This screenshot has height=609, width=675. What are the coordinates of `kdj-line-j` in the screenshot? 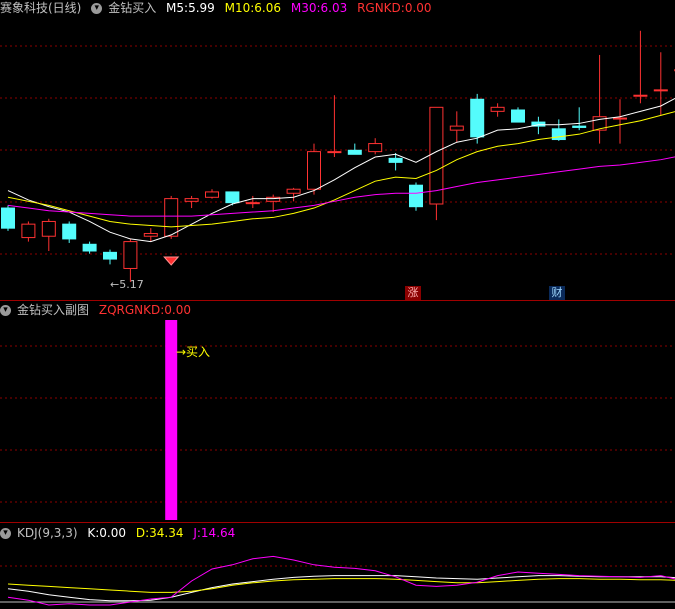 It's located at (341, 580).